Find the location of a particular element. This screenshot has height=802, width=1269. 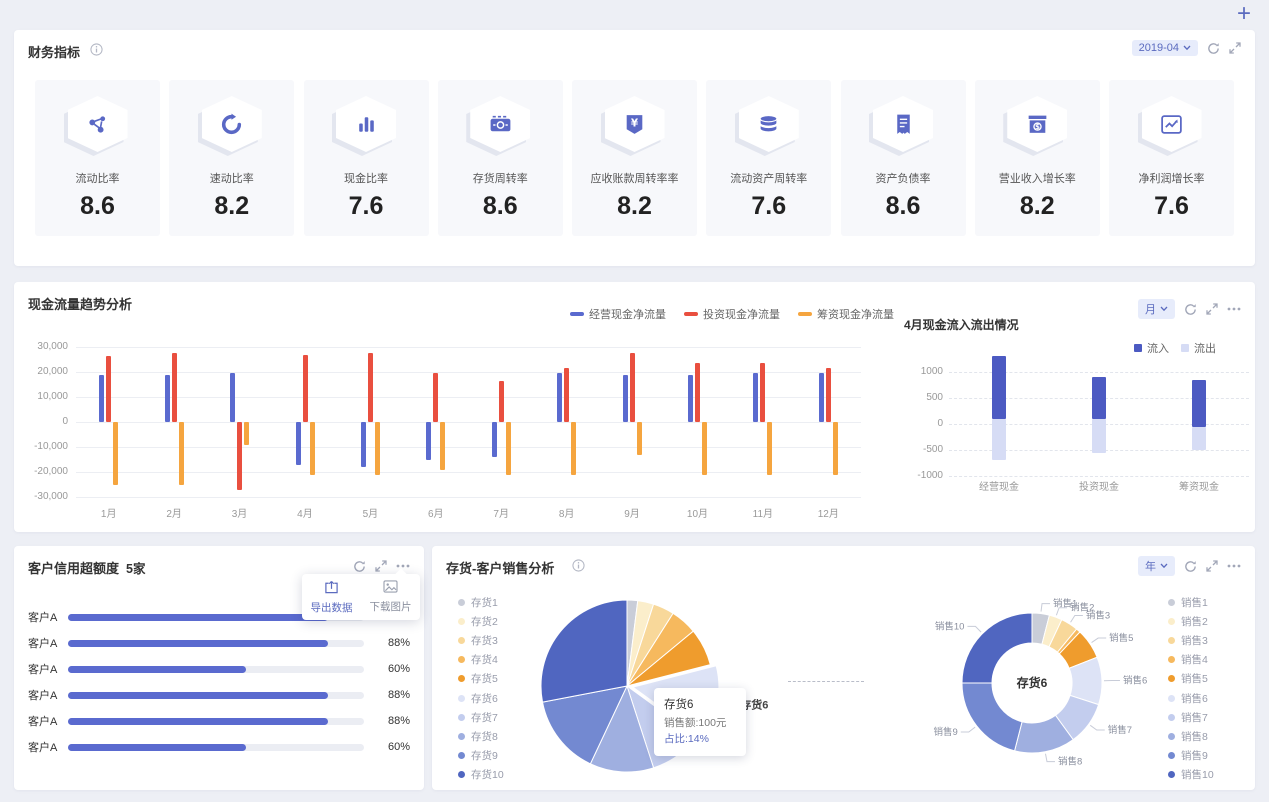

metric-card: 净利润增长率 7.6 is located at coordinates (1171, 158).